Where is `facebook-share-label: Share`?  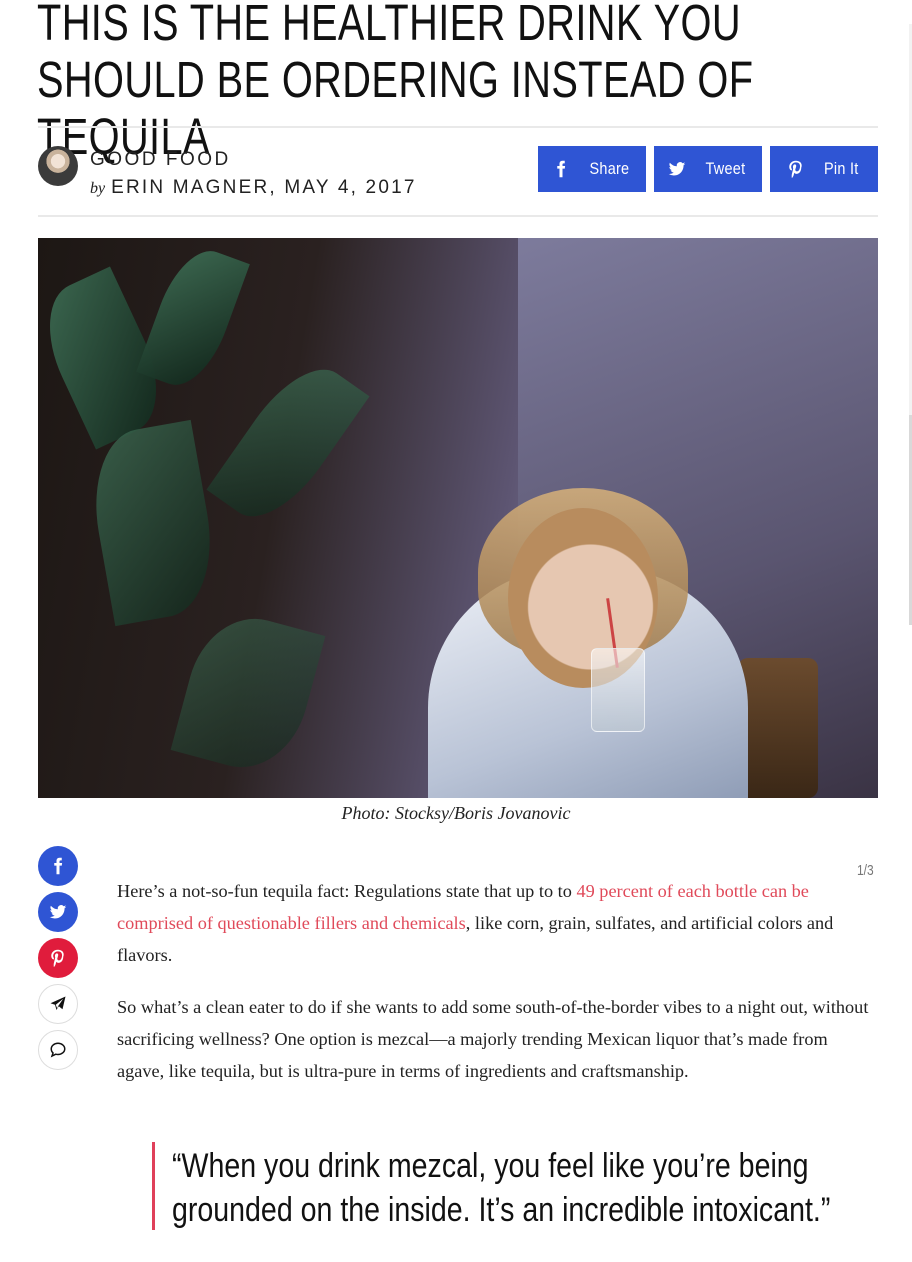
facebook-share-label: Share is located at coordinates (609, 168).